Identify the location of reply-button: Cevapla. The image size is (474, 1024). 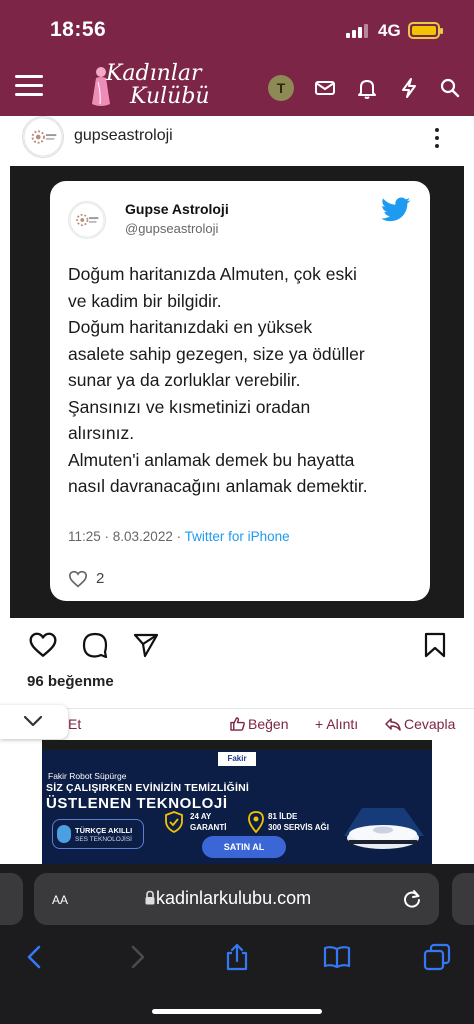
(420, 724).